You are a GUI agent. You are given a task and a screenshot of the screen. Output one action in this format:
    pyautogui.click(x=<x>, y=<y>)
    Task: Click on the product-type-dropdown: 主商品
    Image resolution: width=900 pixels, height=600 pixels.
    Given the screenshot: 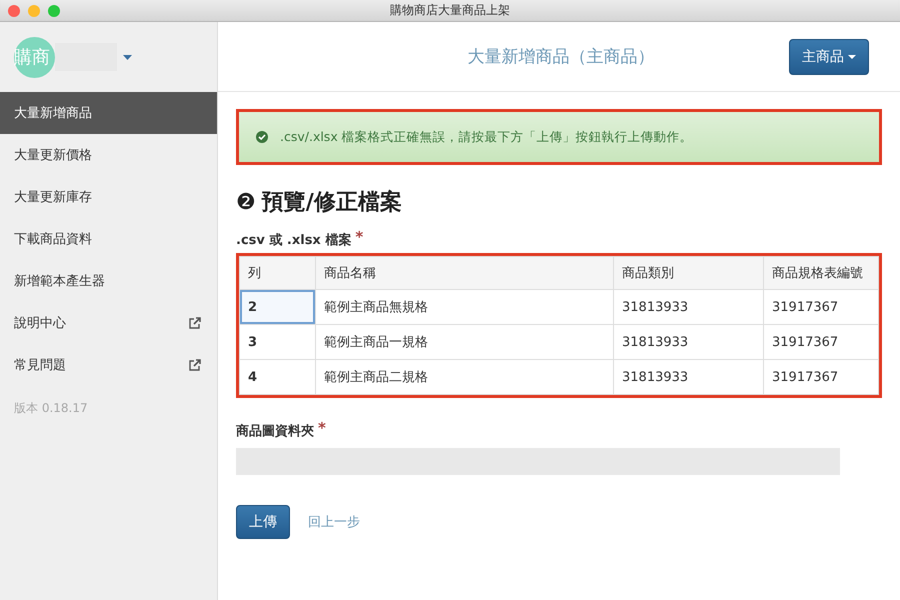 What is the action you would take?
    pyautogui.click(x=829, y=56)
    